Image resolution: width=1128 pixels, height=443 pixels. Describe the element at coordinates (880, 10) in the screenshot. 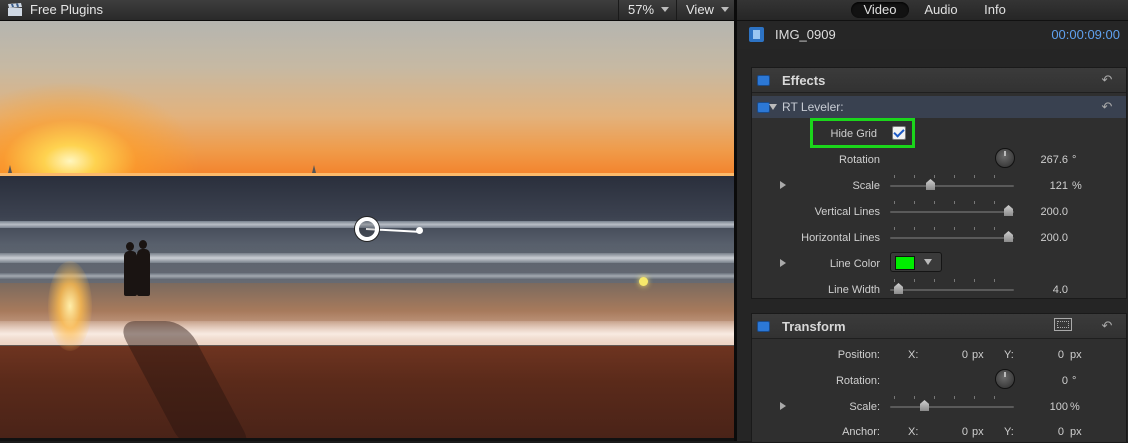

I see `tab-video: Video` at that location.